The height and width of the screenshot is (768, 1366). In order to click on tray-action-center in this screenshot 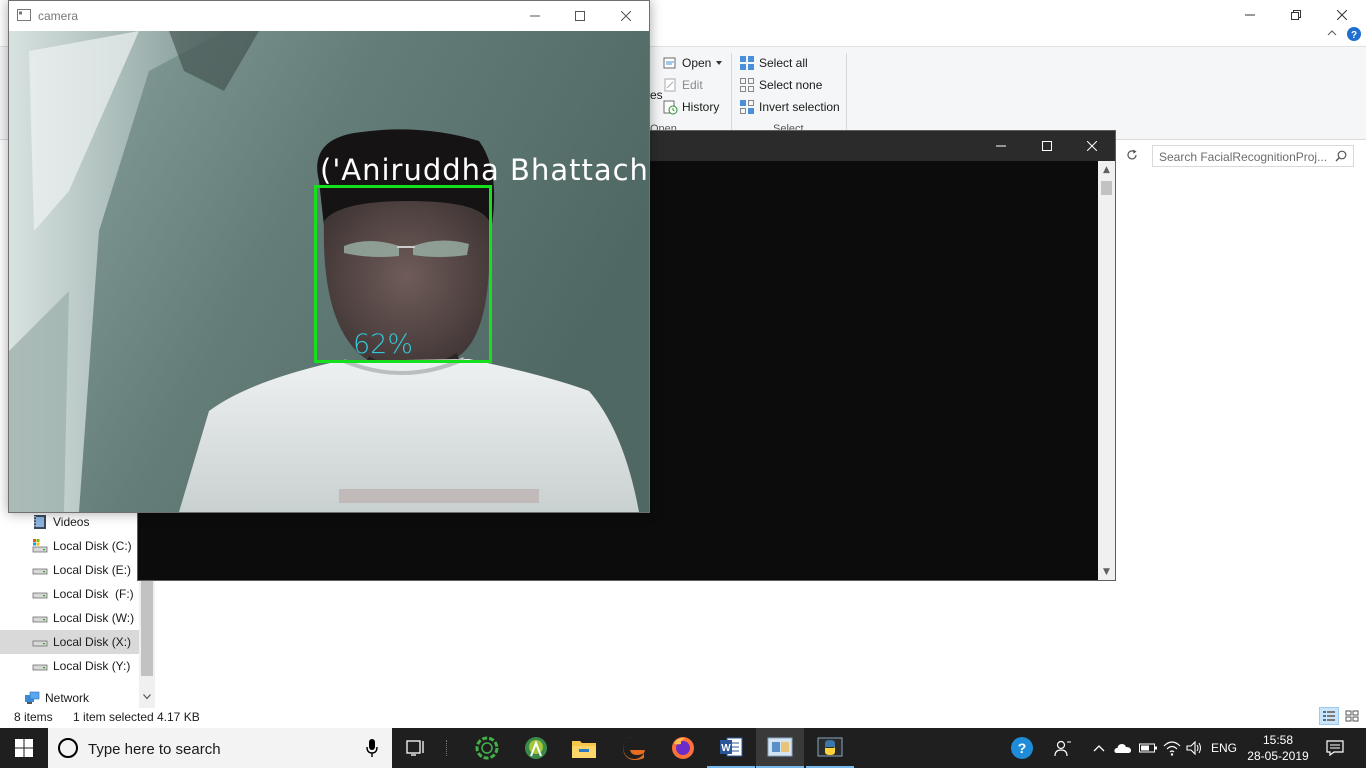, I will do `click(1335, 748)`.